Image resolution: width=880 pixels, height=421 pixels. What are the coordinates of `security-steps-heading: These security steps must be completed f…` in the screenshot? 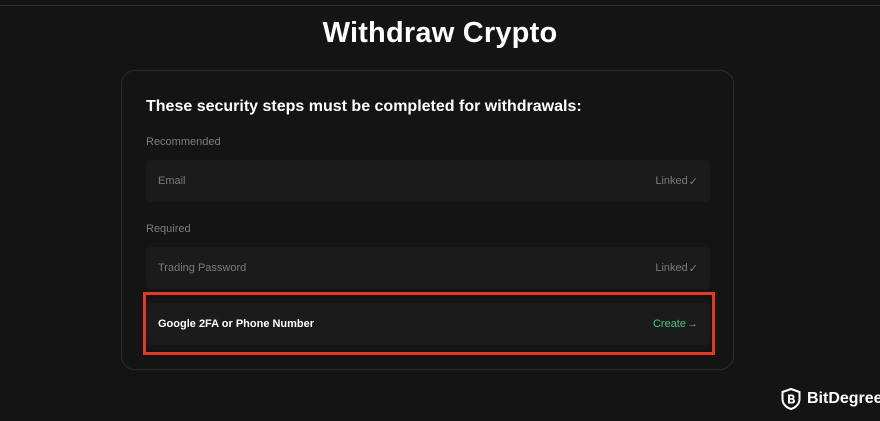 It's located at (364, 106).